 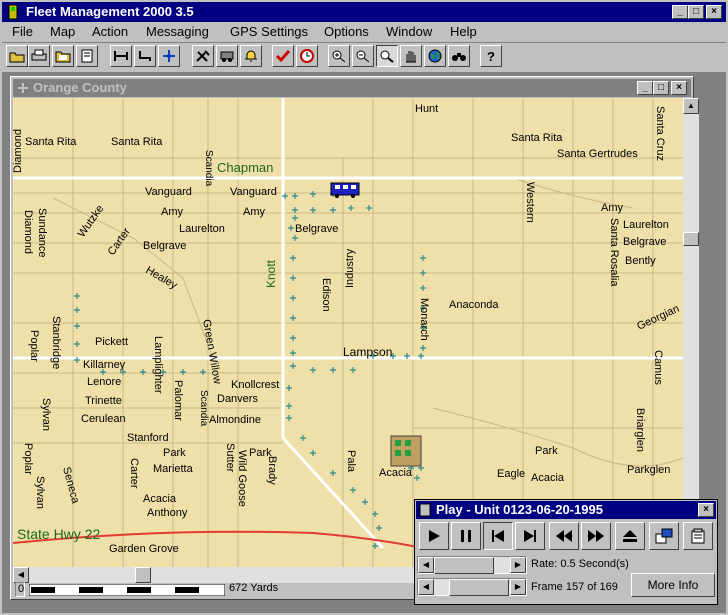 What do you see at coordinates (227, 56) in the screenshot?
I see `vehicle-icon` at bounding box center [227, 56].